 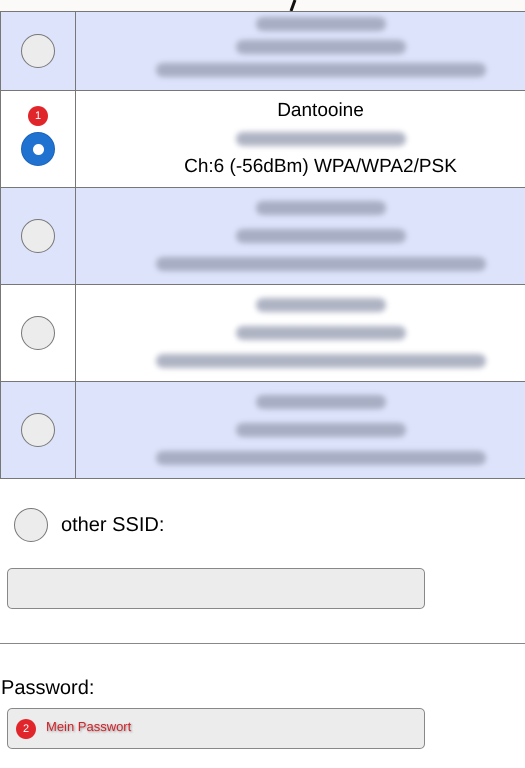 What do you see at coordinates (292, 5) in the screenshot?
I see `stroke-mark-icon` at bounding box center [292, 5].